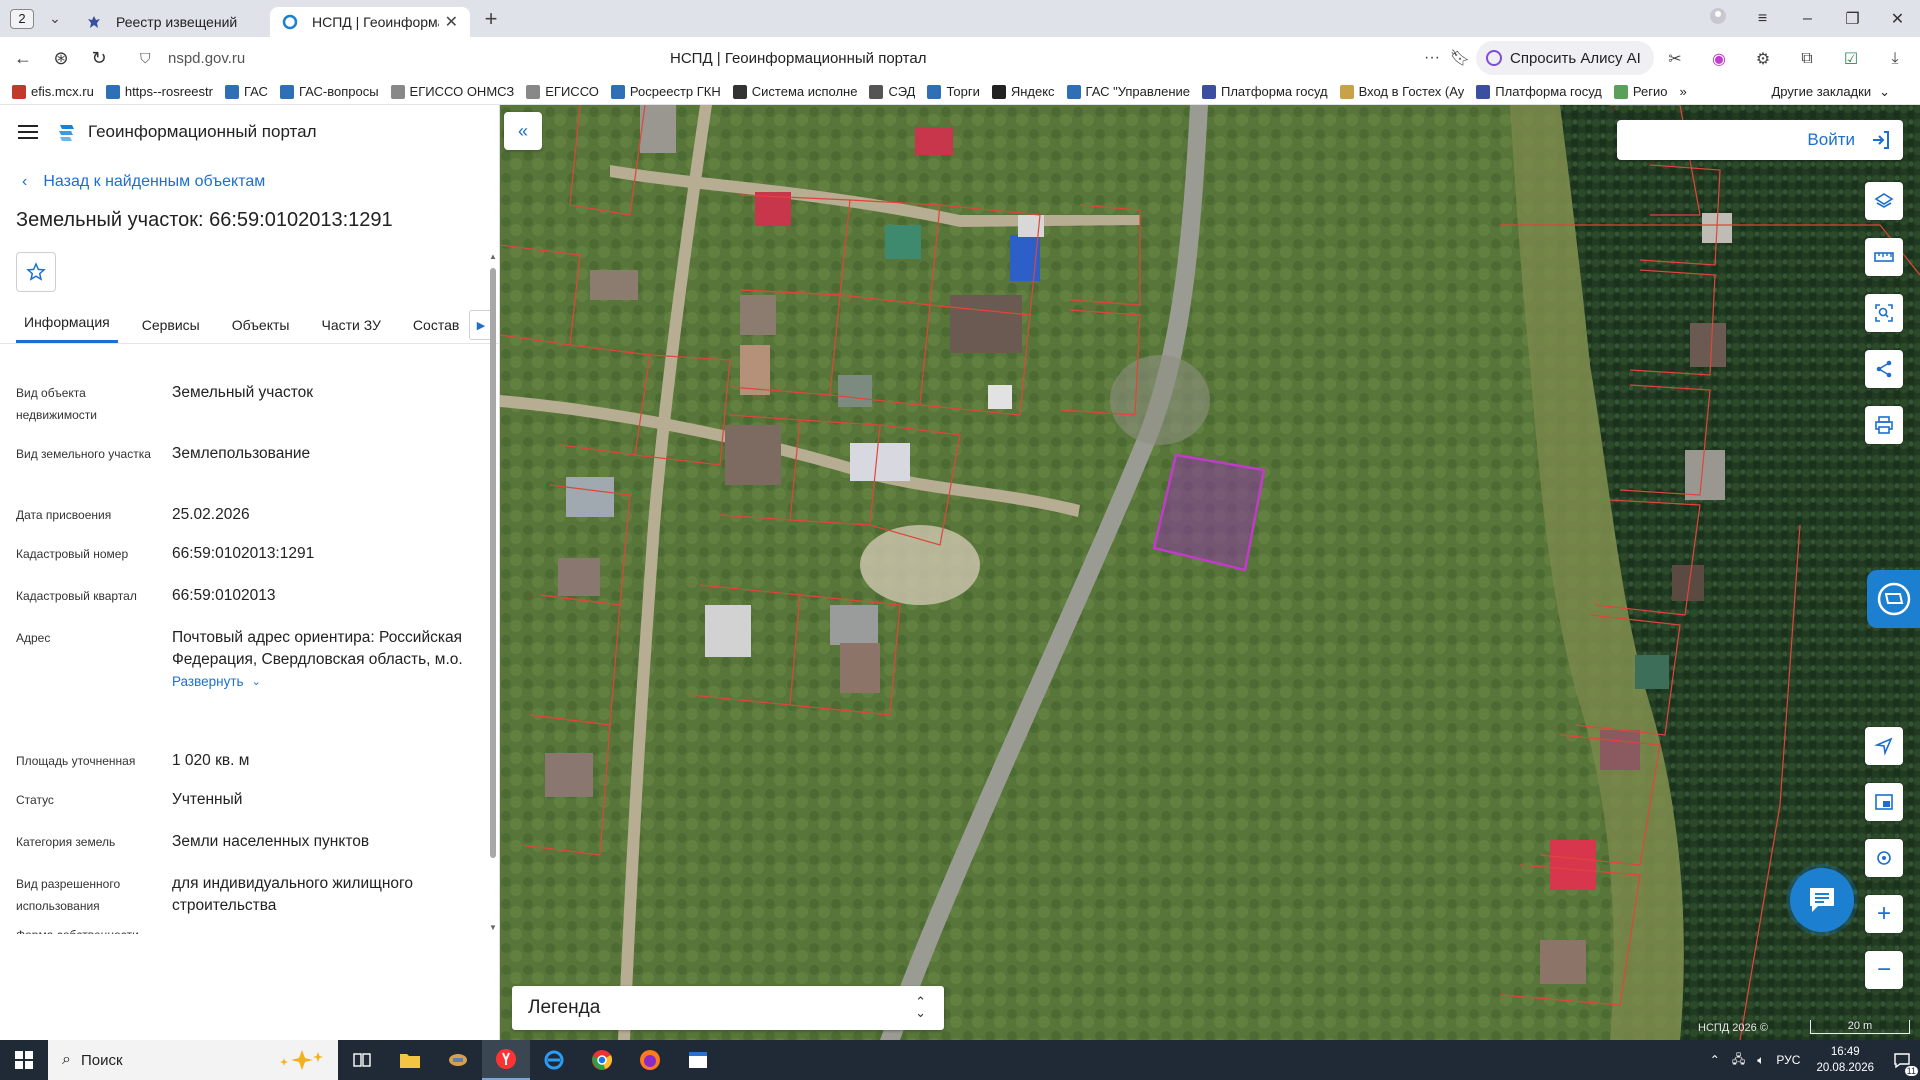 Image resolution: width=1920 pixels, height=1080 pixels. I want to click on bookmark-item: СЭД, so click(892, 91).